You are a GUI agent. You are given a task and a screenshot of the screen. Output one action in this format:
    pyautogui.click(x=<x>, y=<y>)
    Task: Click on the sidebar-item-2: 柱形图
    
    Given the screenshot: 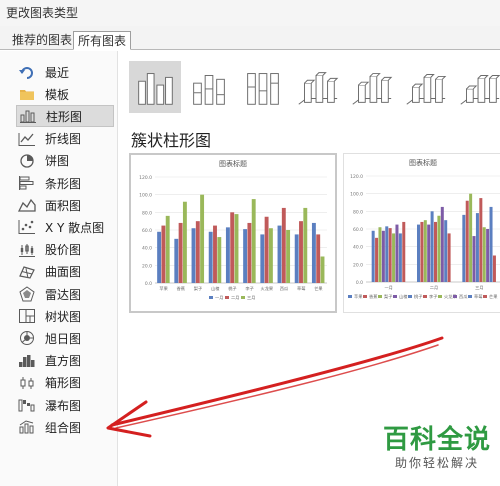 What is the action you would take?
    pyautogui.click(x=65, y=116)
    